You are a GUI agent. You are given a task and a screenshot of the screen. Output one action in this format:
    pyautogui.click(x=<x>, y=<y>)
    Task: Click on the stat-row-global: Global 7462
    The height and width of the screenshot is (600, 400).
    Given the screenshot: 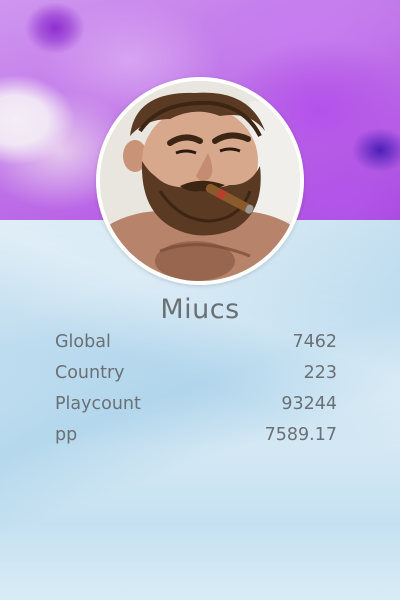 What is the action you would take?
    pyautogui.click(x=196, y=345)
    